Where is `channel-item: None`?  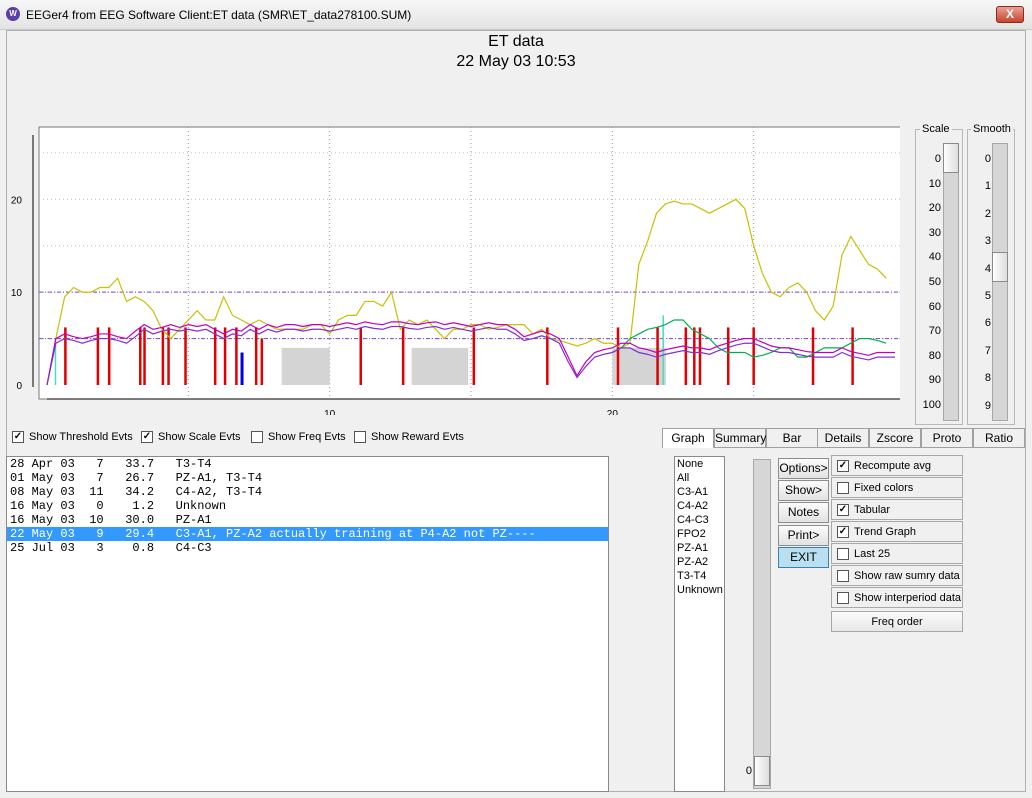
channel-item: None is located at coordinates (699, 464).